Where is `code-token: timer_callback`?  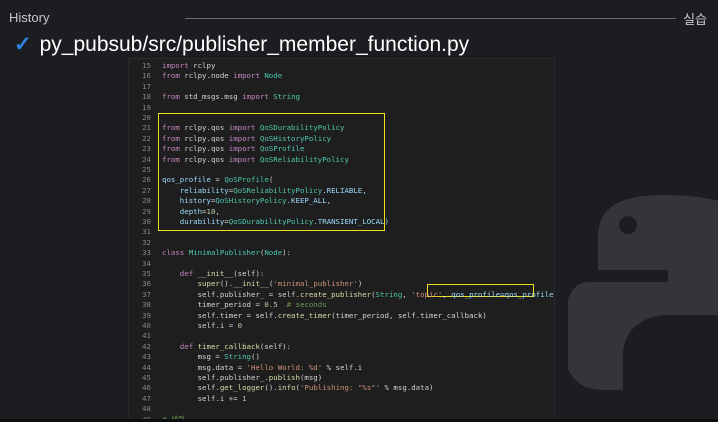
code-token: timer_callback is located at coordinates (228, 346).